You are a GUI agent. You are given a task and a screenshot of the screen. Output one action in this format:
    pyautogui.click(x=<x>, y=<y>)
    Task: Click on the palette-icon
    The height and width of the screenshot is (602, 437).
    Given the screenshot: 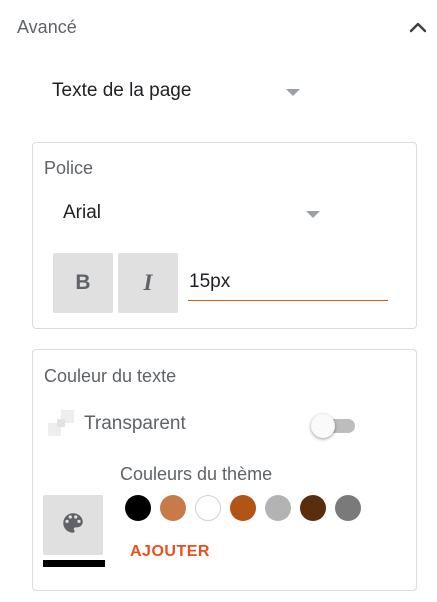 What is the action you would take?
    pyautogui.click(x=73, y=525)
    